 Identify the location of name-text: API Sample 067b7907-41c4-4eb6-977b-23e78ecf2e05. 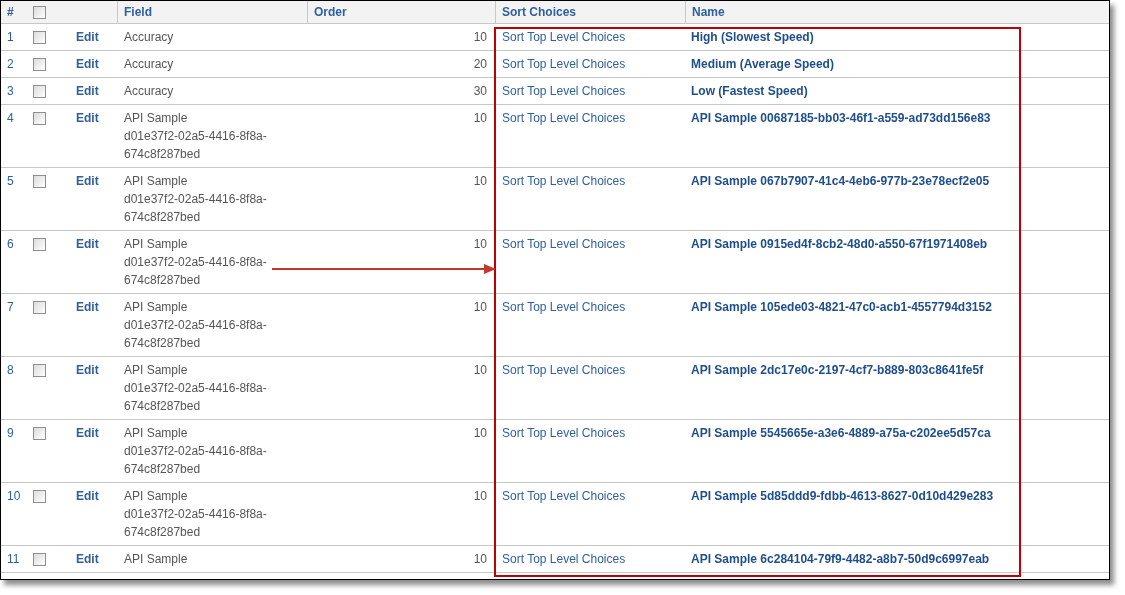
(840, 181).